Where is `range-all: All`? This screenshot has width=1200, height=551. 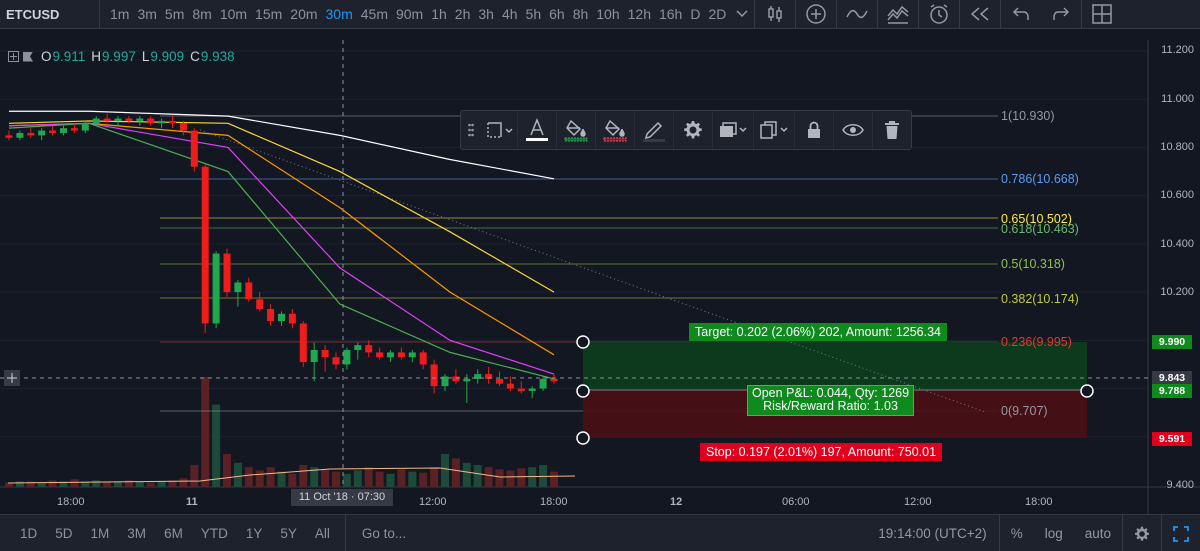 range-all: All is located at coordinates (322, 533).